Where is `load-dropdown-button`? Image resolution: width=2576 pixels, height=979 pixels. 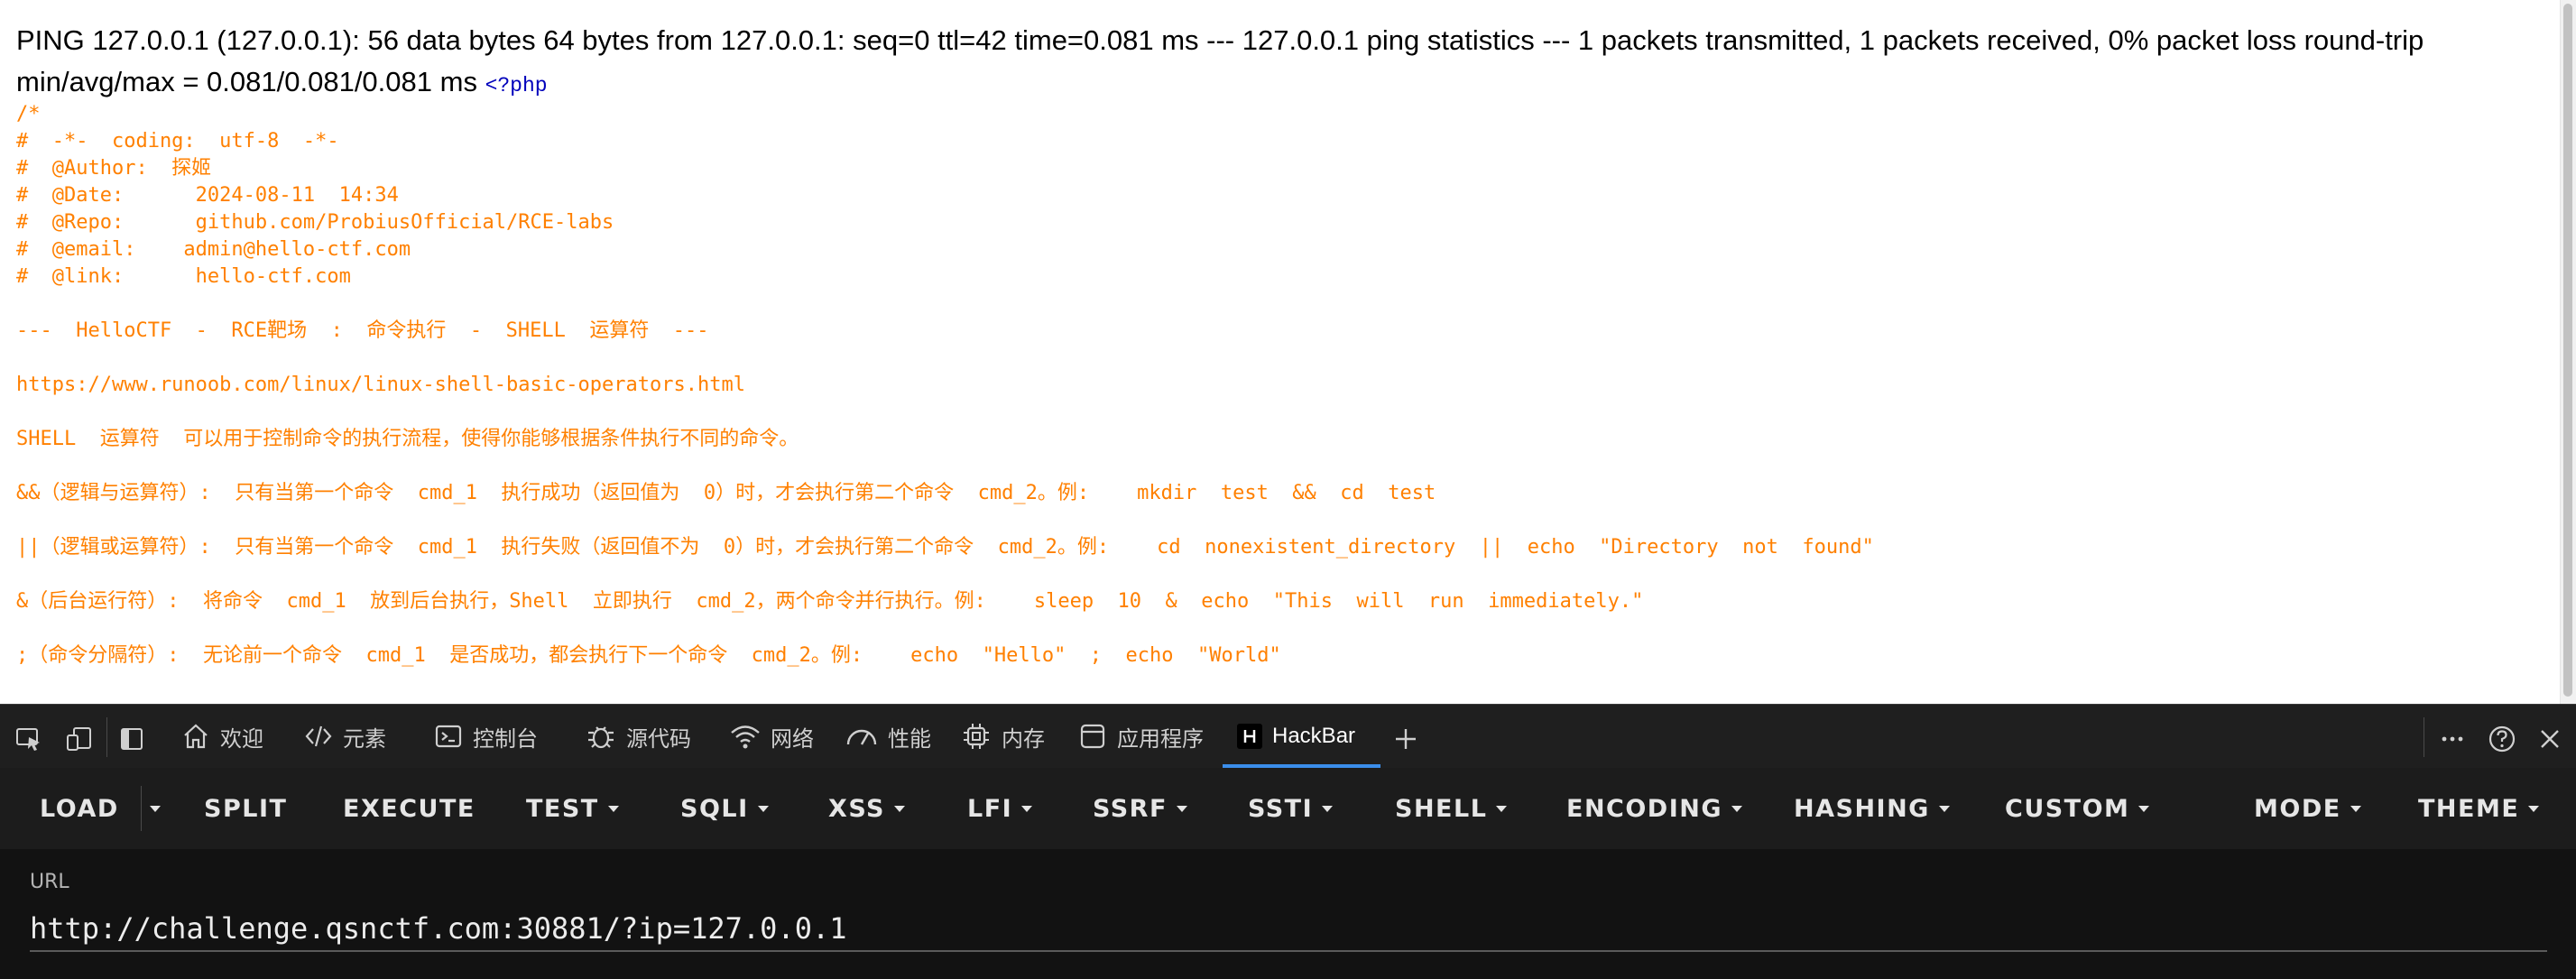 load-dropdown-button is located at coordinates (155, 808).